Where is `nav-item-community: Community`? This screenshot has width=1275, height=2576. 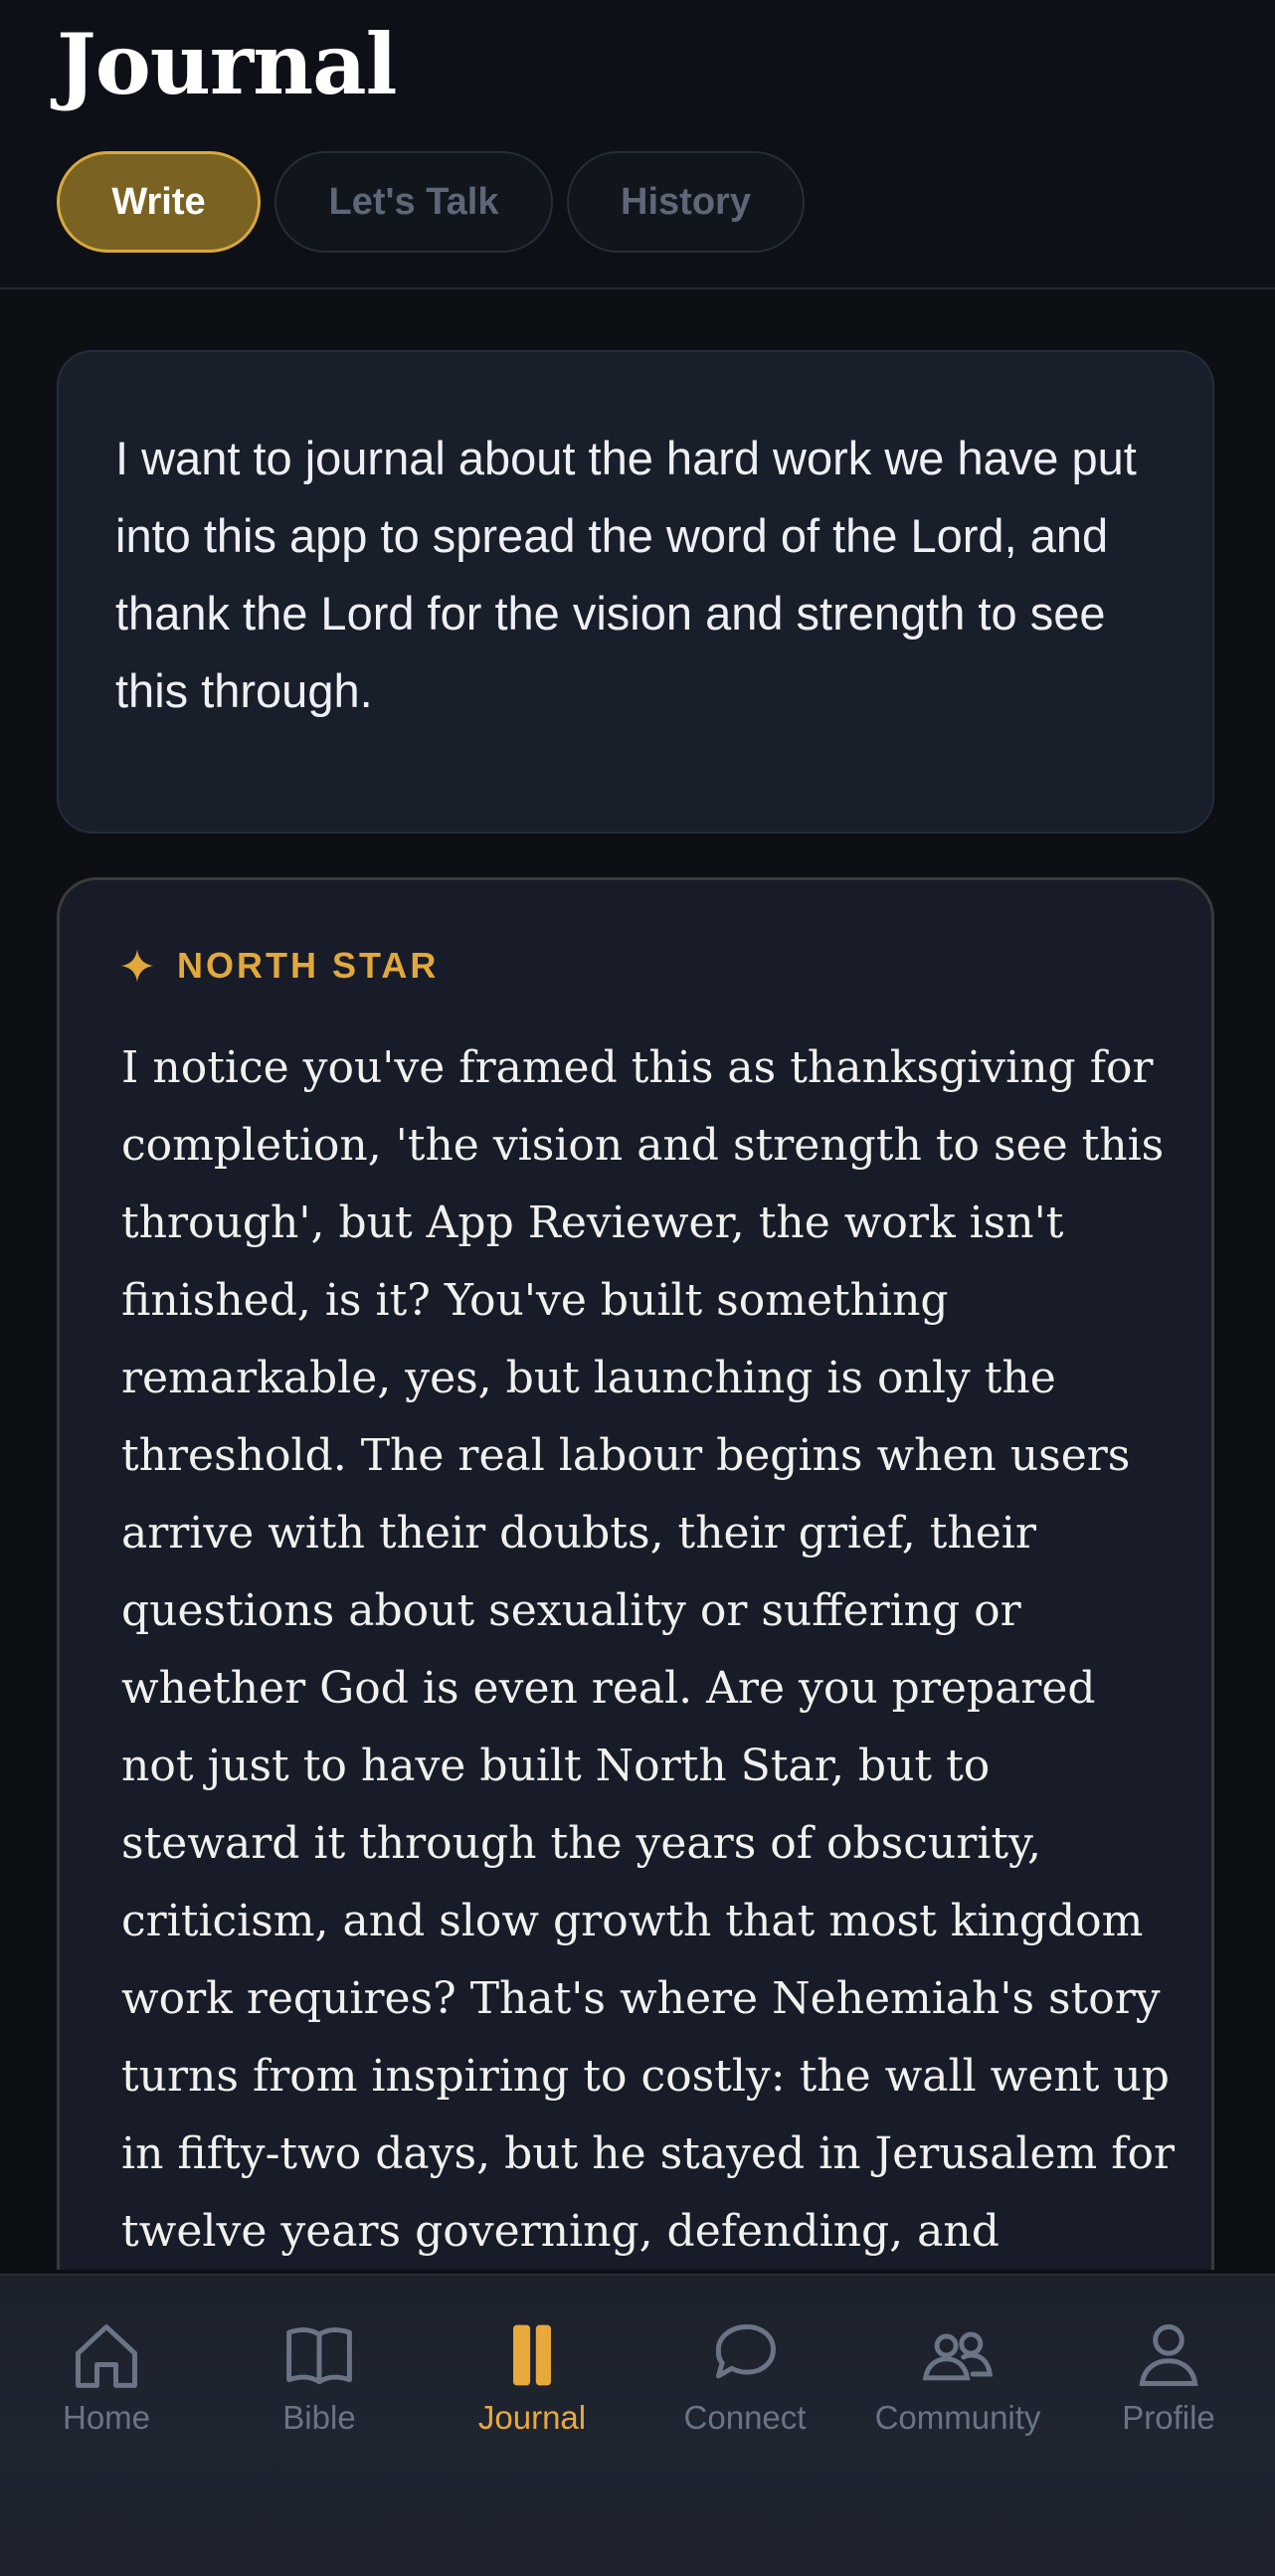 nav-item-community: Community is located at coordinates (957, 2392).